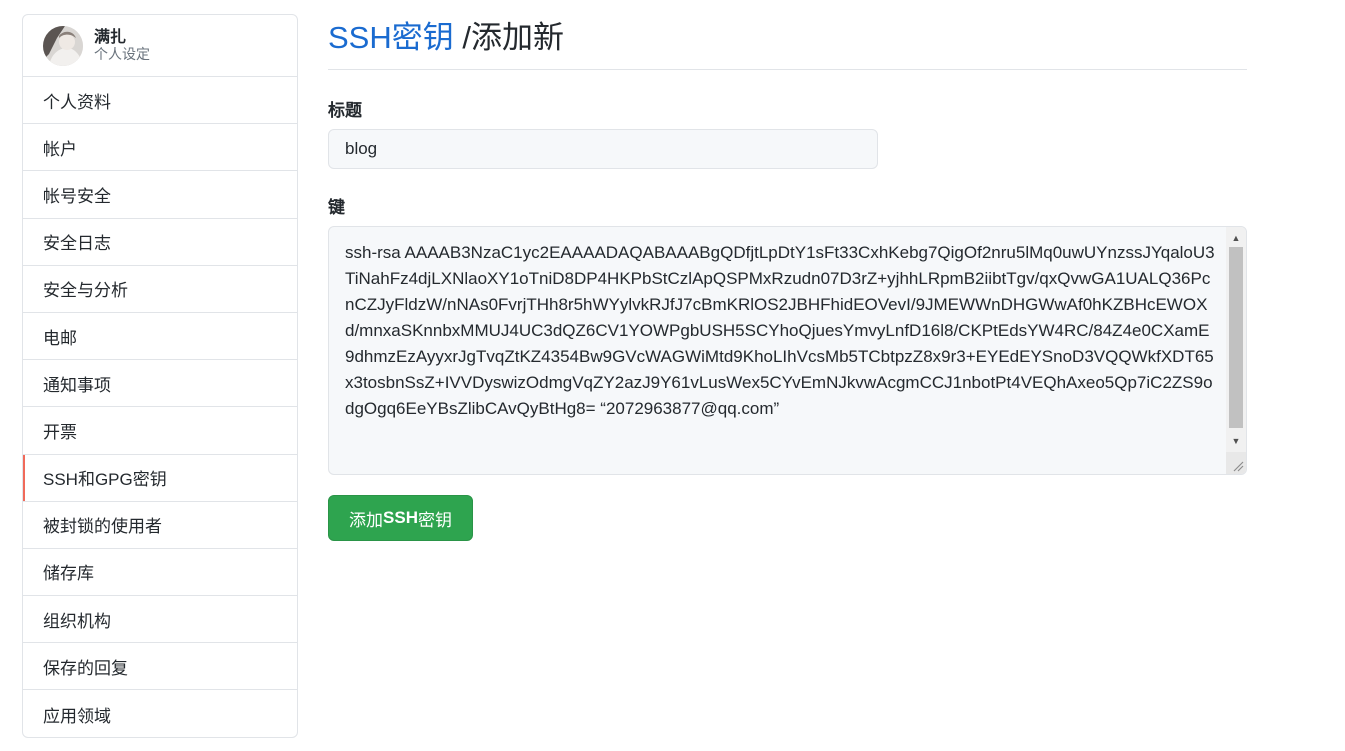  What do you see at coordinates (345, 110) in the screenshot?
I see `title-field-label: 标题` at bounding box center [345, 110].